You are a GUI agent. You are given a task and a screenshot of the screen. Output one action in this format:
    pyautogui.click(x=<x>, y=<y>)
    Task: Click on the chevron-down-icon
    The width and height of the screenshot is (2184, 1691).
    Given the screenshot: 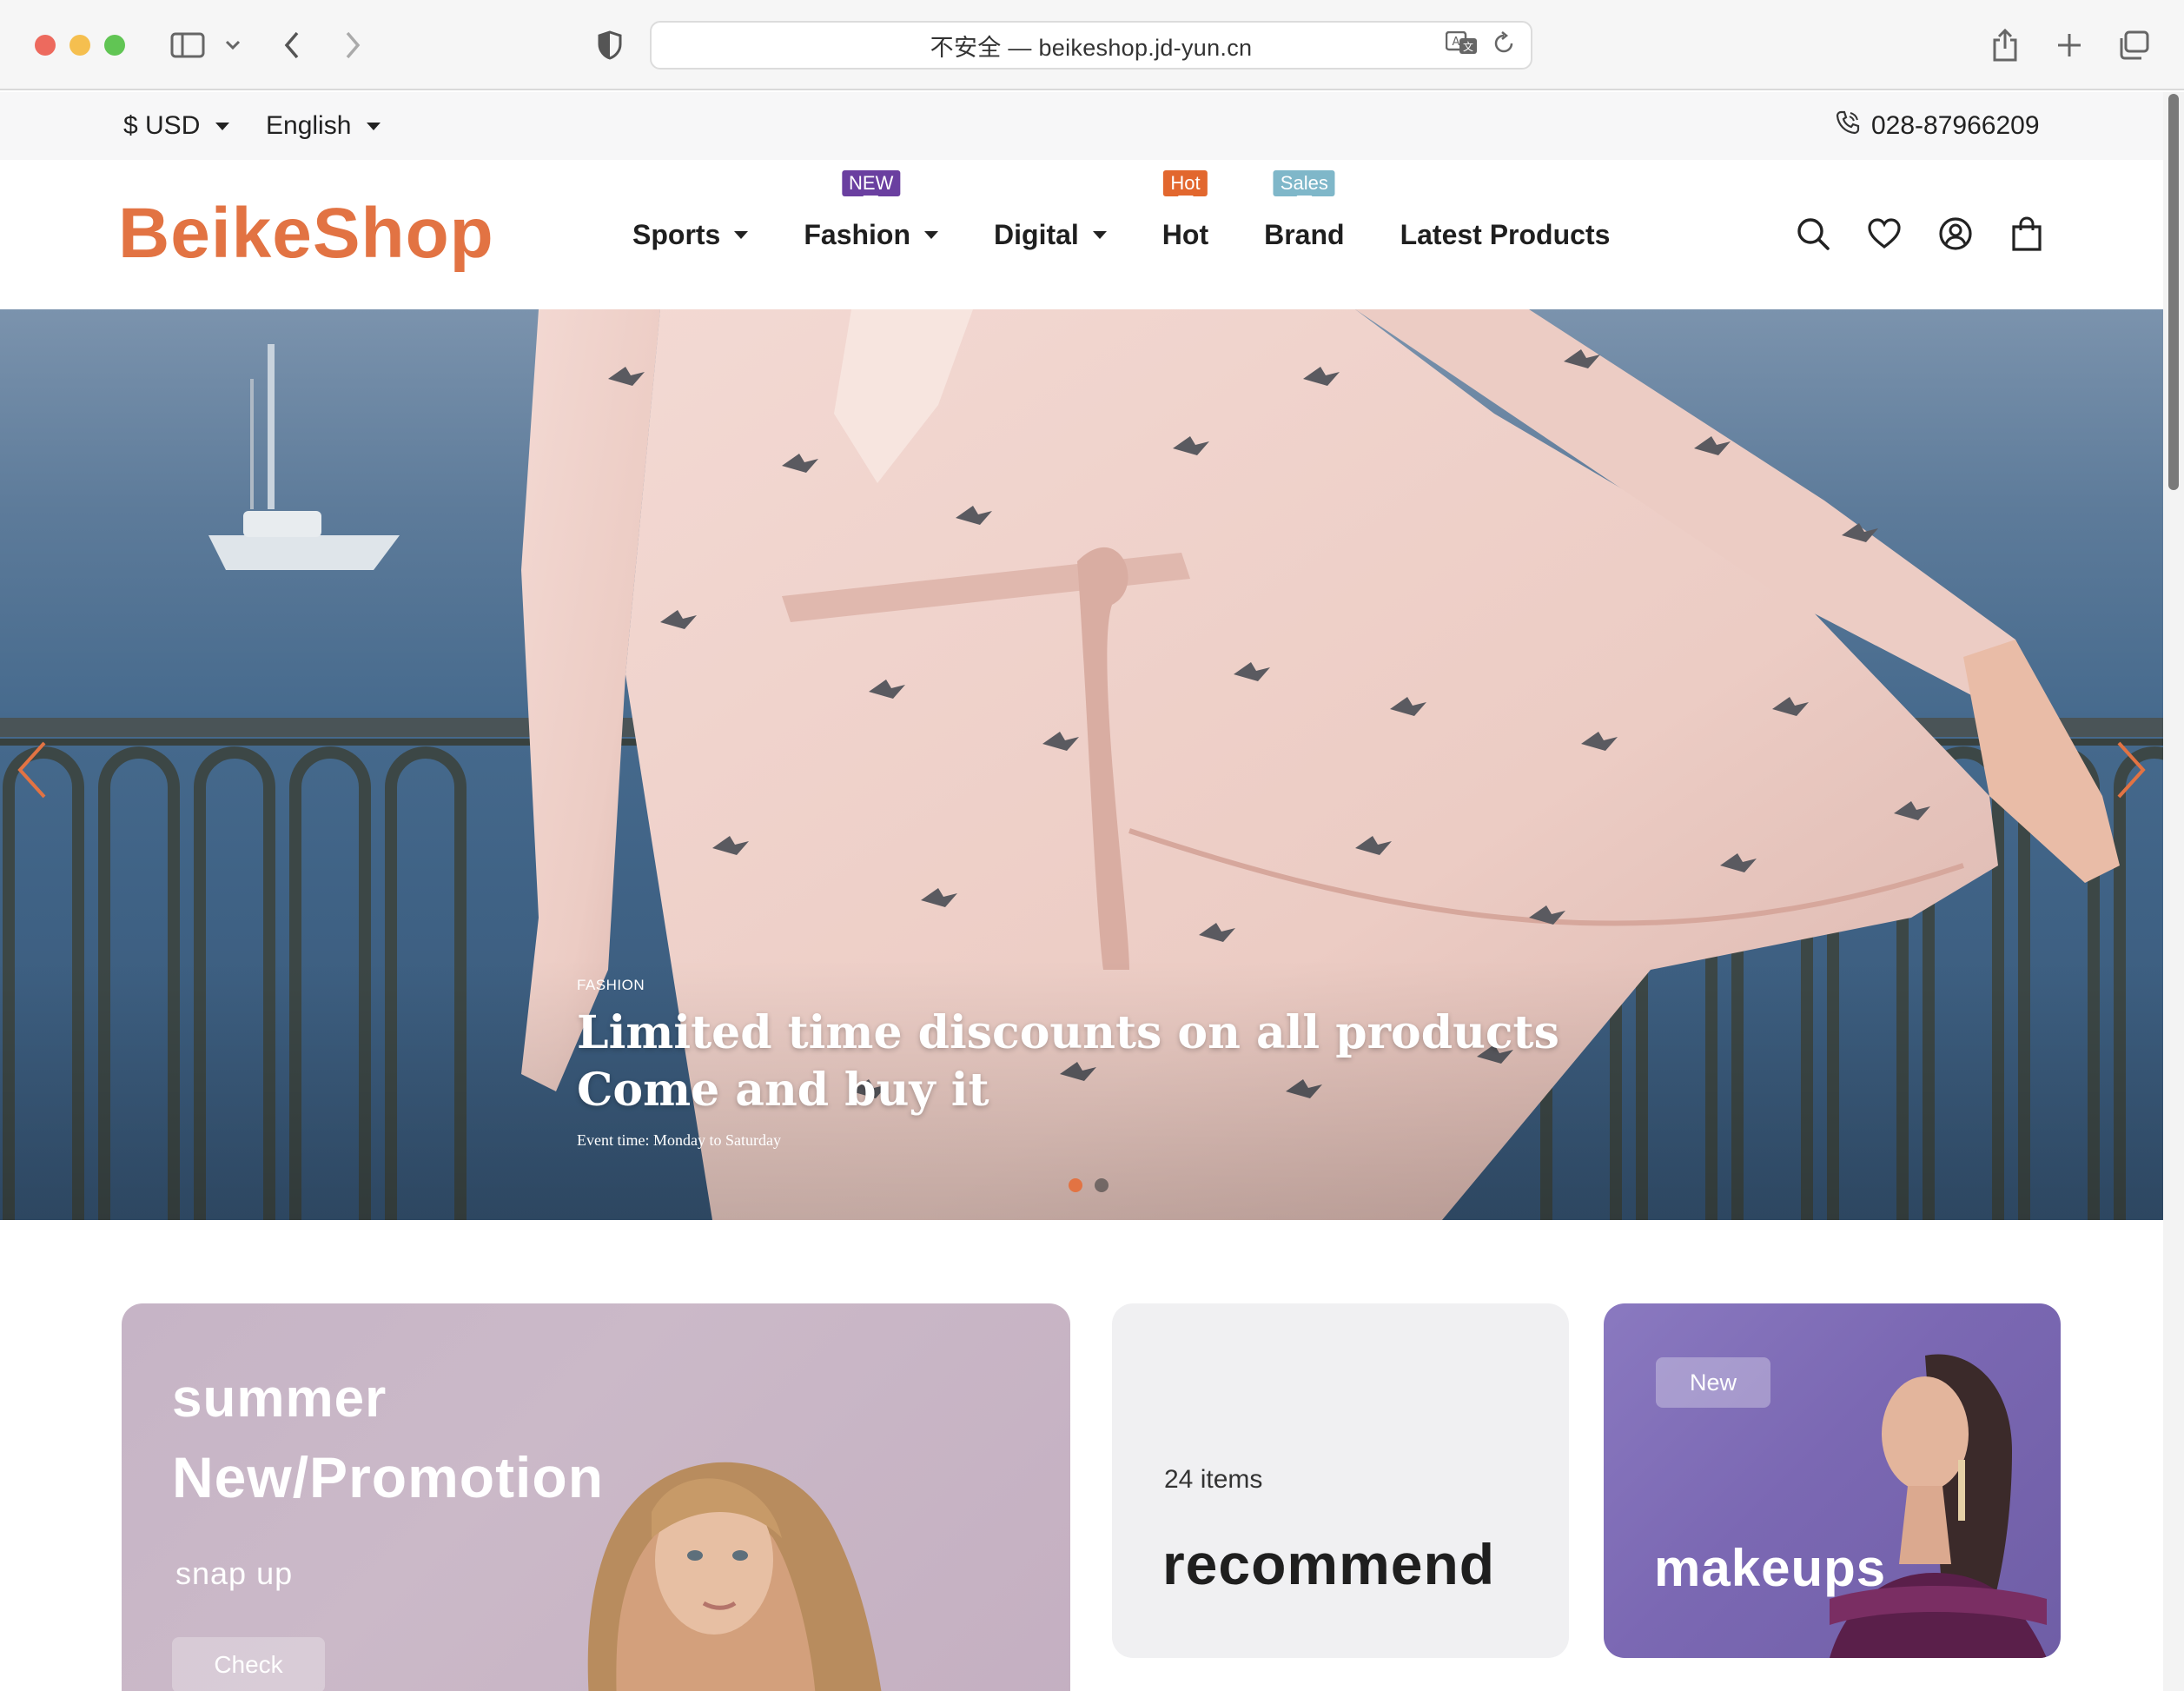 What is the action you would take?
    pyautogui.click(x=232, y=45)
    